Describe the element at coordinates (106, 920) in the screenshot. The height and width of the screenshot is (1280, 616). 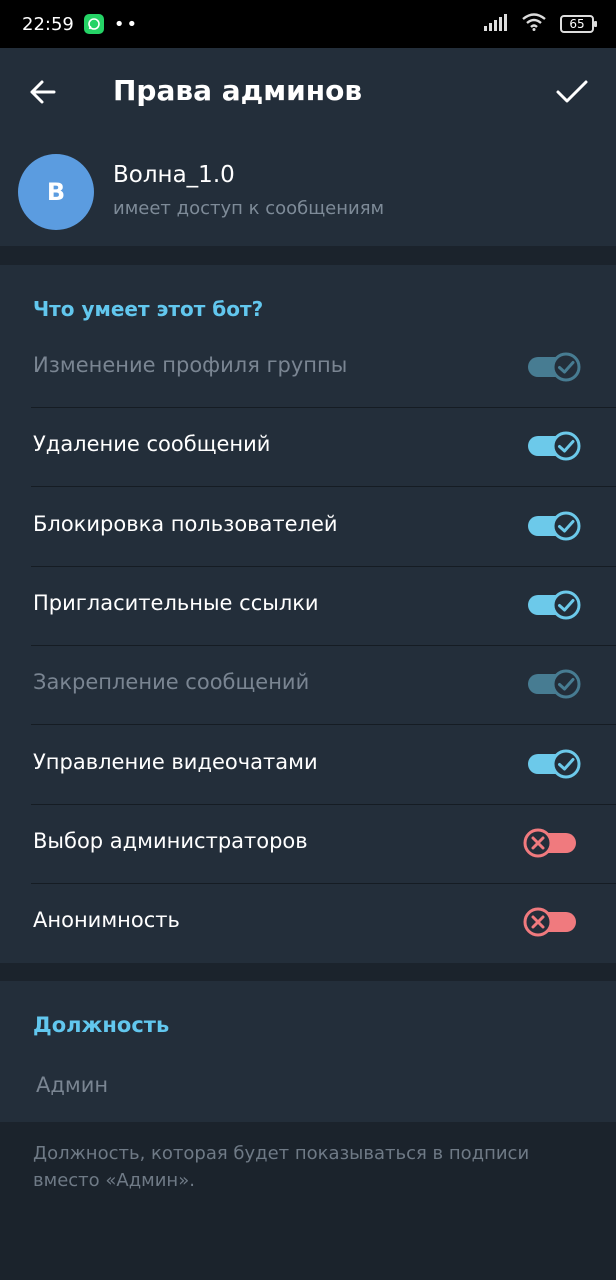
I see `permission-label: Анонимность` at that location.